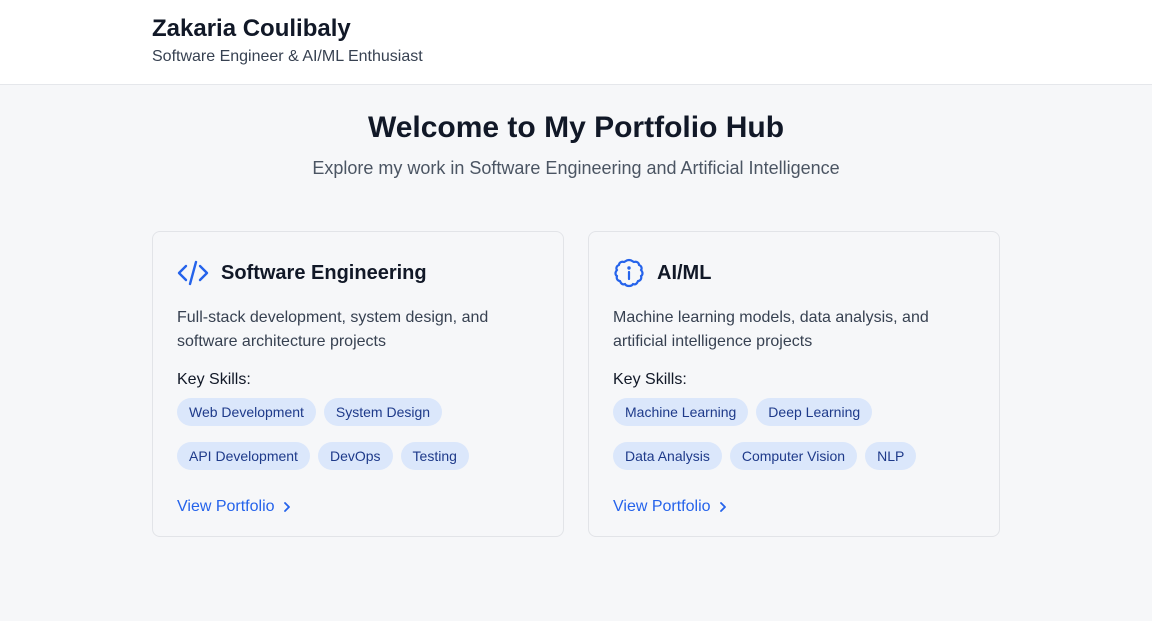  What do you see at coordinates (383, 412) in the screenshot?
I see `skill-chip: System Design` at bounding box center [383, 412].